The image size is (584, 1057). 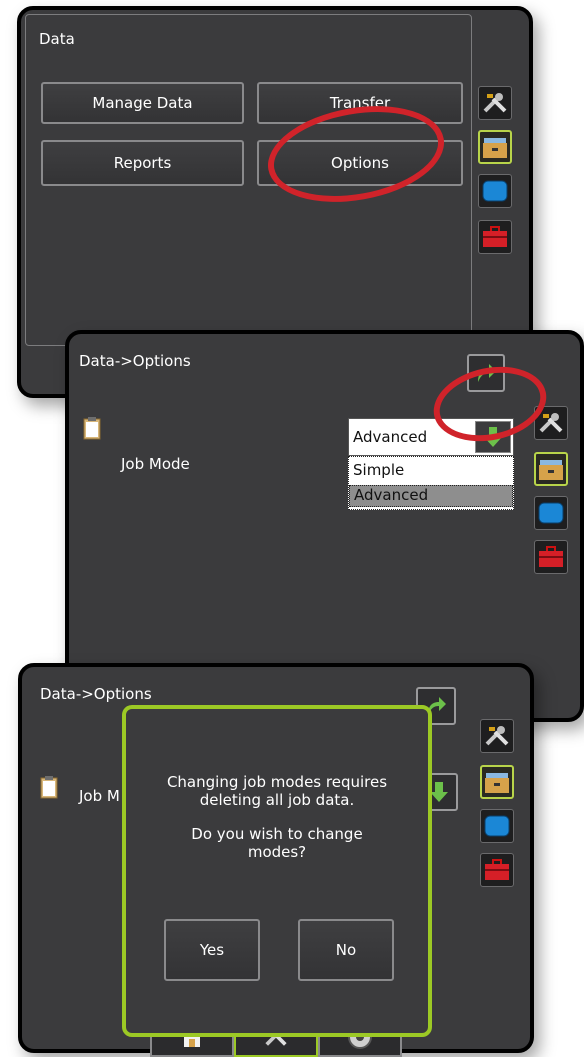 What do you see at coordinates (142, 103) in the screenshot?
I see `manage-data-button: Manage Data` at bounding box center [142, 103].